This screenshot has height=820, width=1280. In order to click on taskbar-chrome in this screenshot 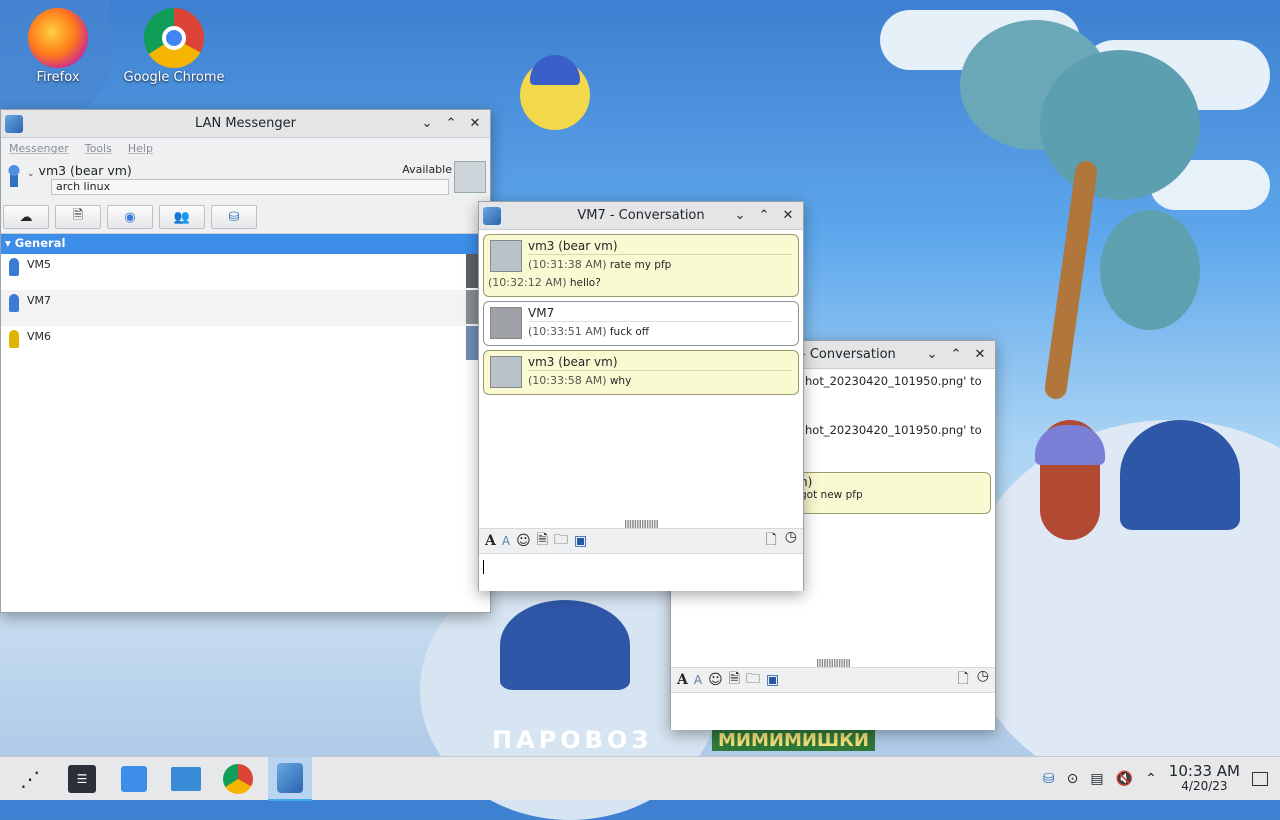, I will do `click(238, 779)`.